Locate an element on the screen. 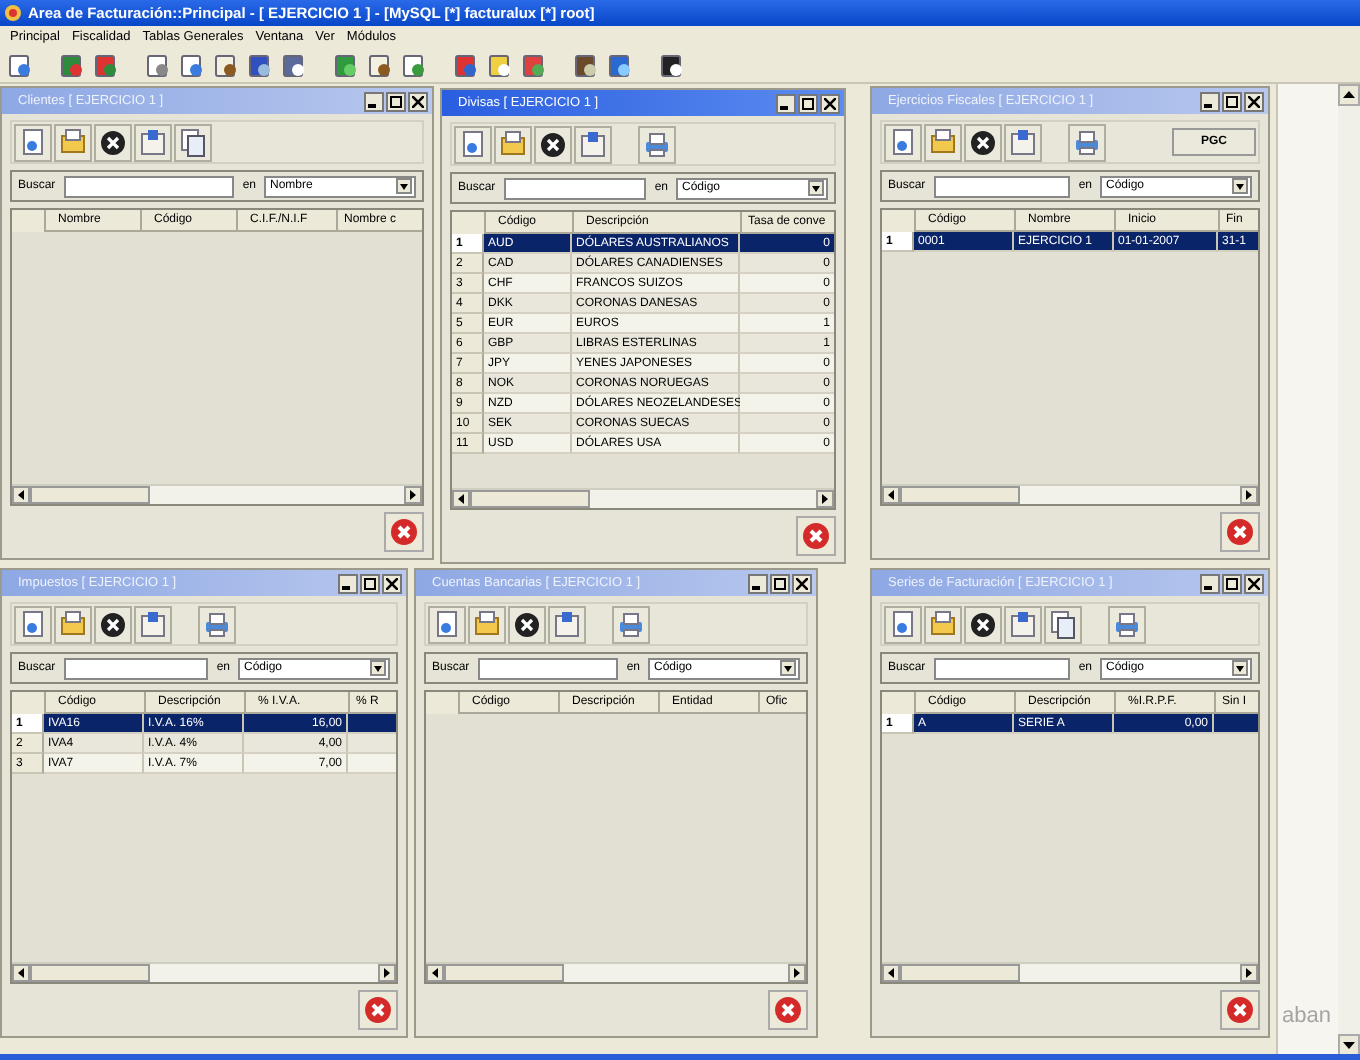  vertical-scrollbar is located at coordinates (1349, 569).